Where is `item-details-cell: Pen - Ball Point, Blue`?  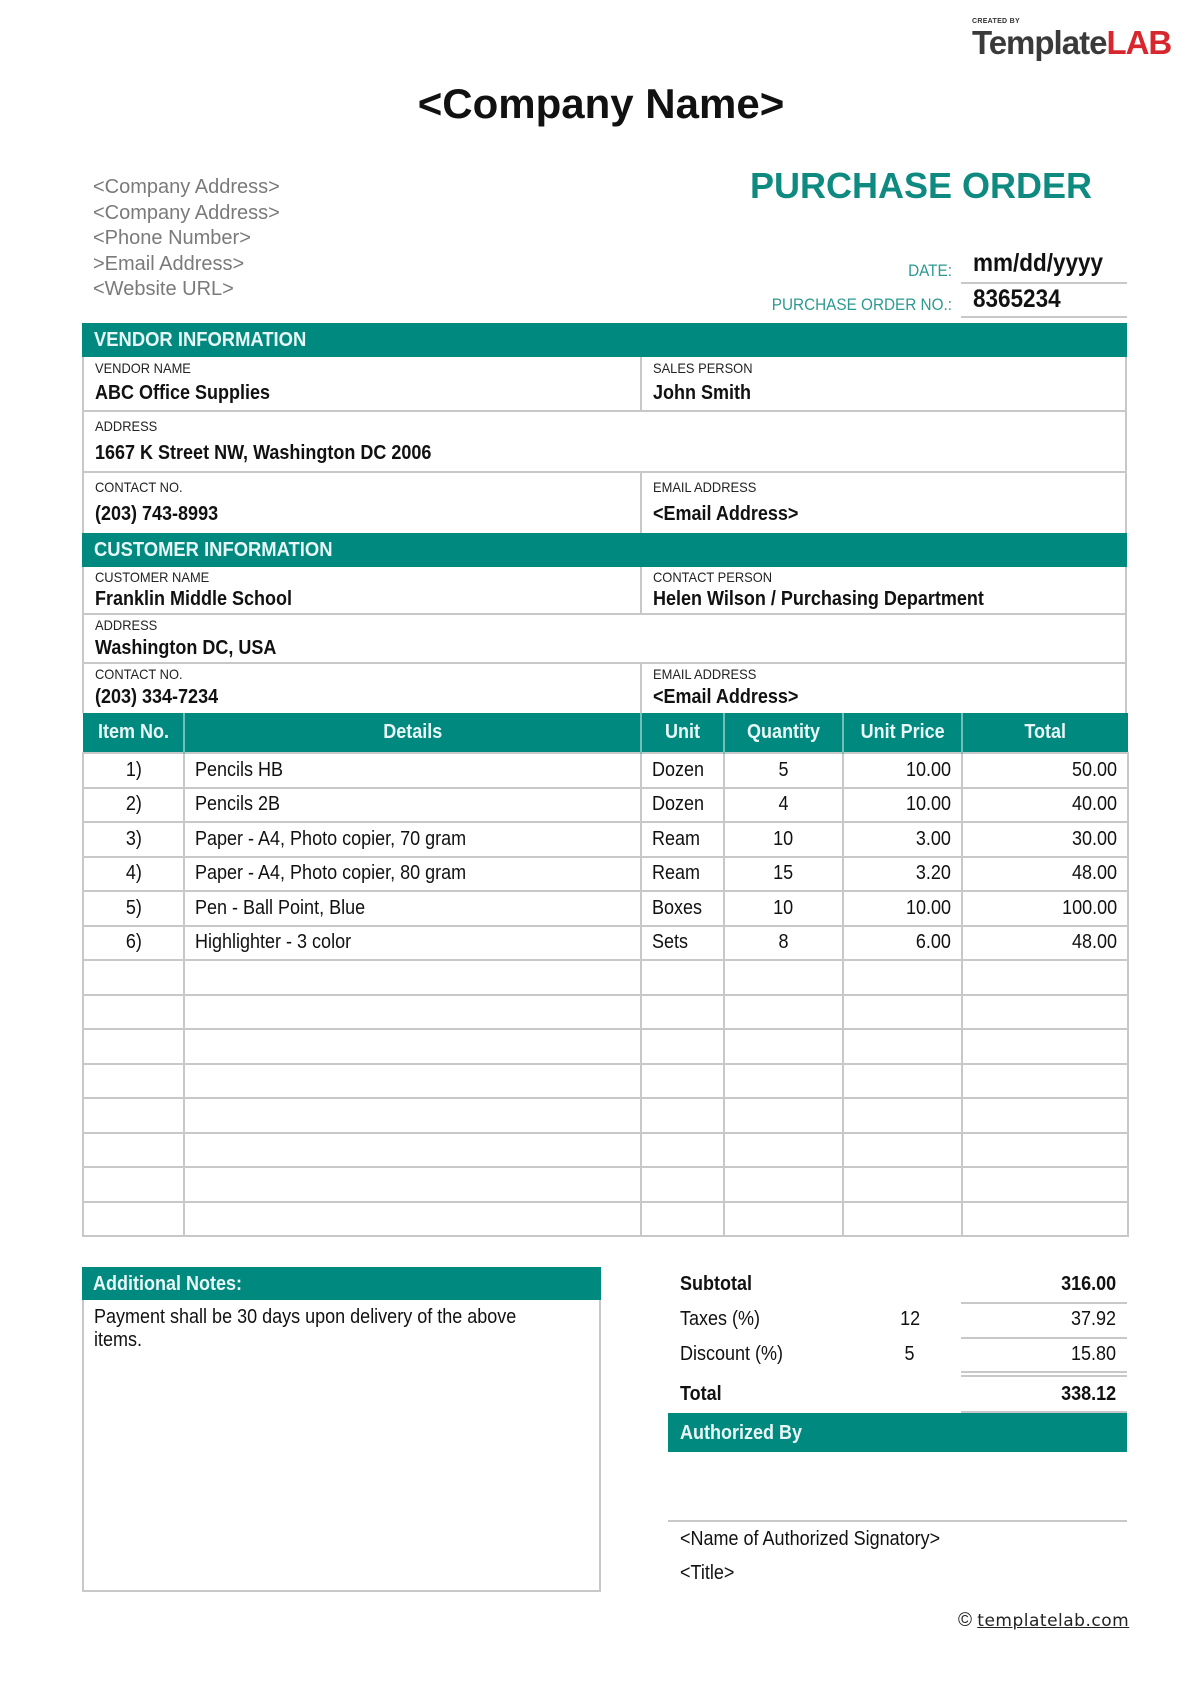 item-details-cell: Pen - Ball Point, Blue is located at coordinates (412, 908).